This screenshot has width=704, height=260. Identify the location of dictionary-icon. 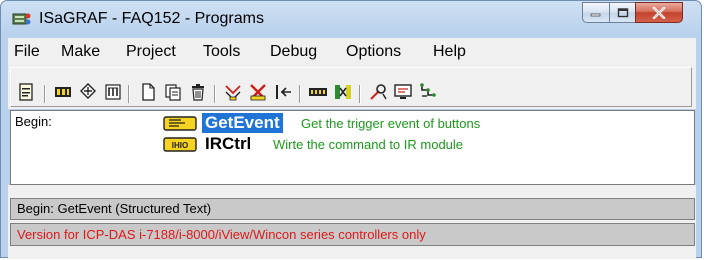
(63, 92).